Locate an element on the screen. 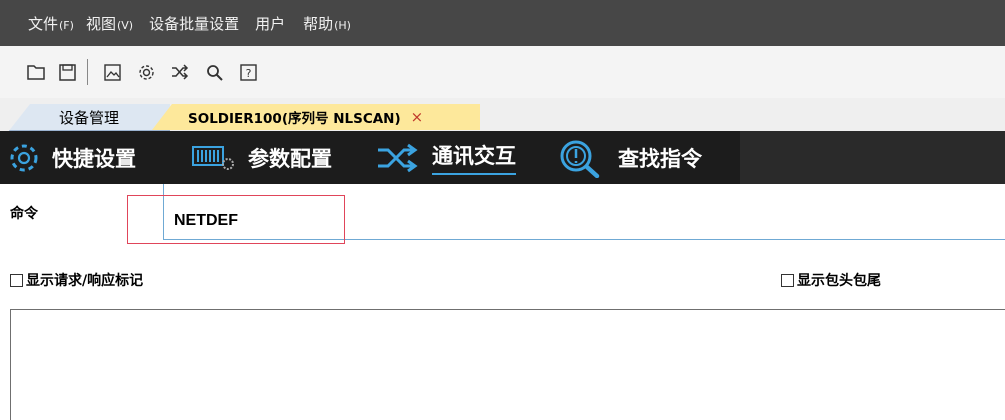 Image resolution: width=1005 pixels, height=420 pixels. command-label: 命令 is located at coordinates (24, 214).